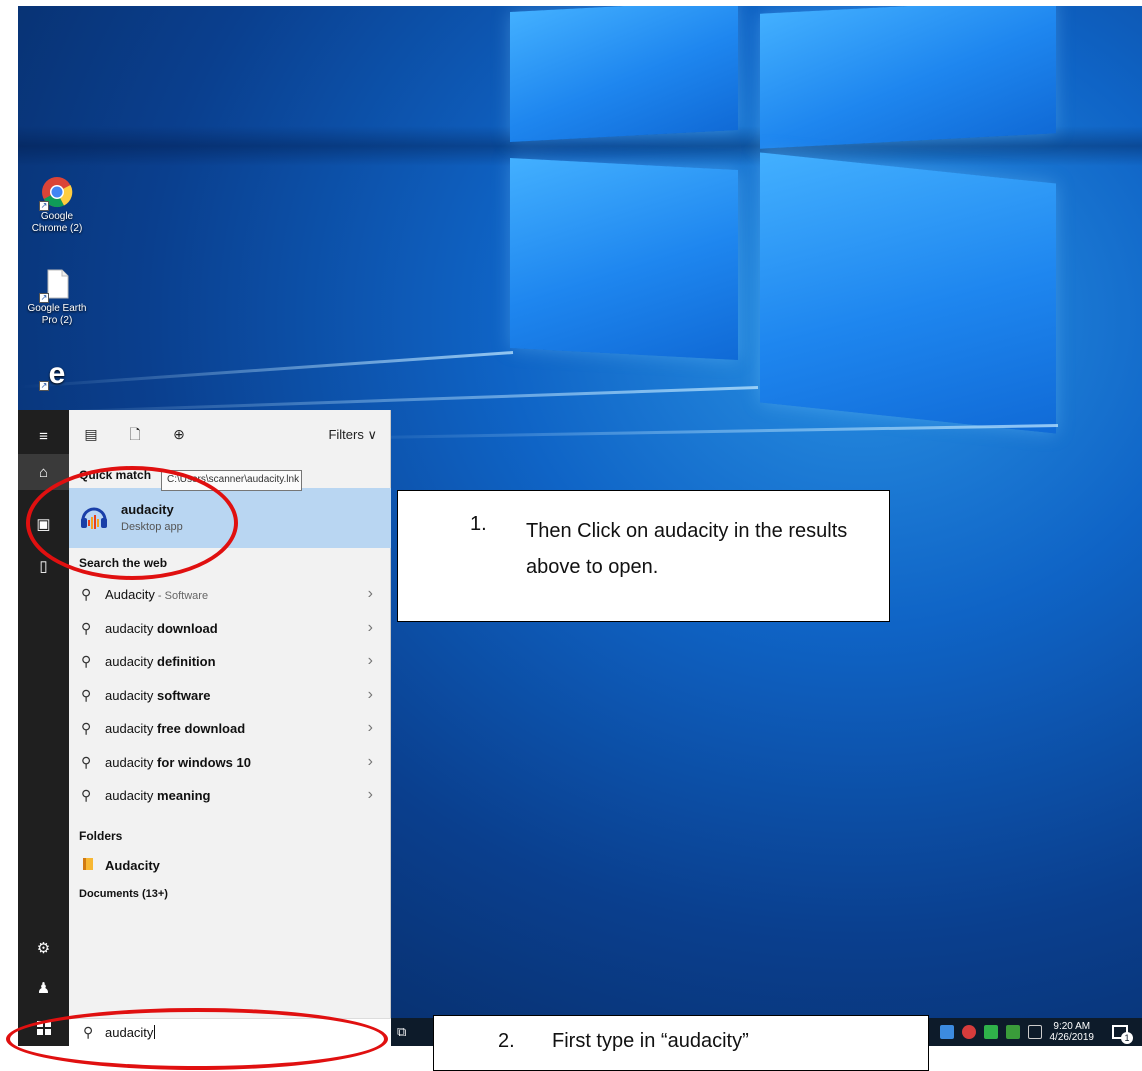  What do you see at coordinates (184, 795) in the screenshot?
I see `web-result-suggestion: meaning` at bounding box center [184, 795].